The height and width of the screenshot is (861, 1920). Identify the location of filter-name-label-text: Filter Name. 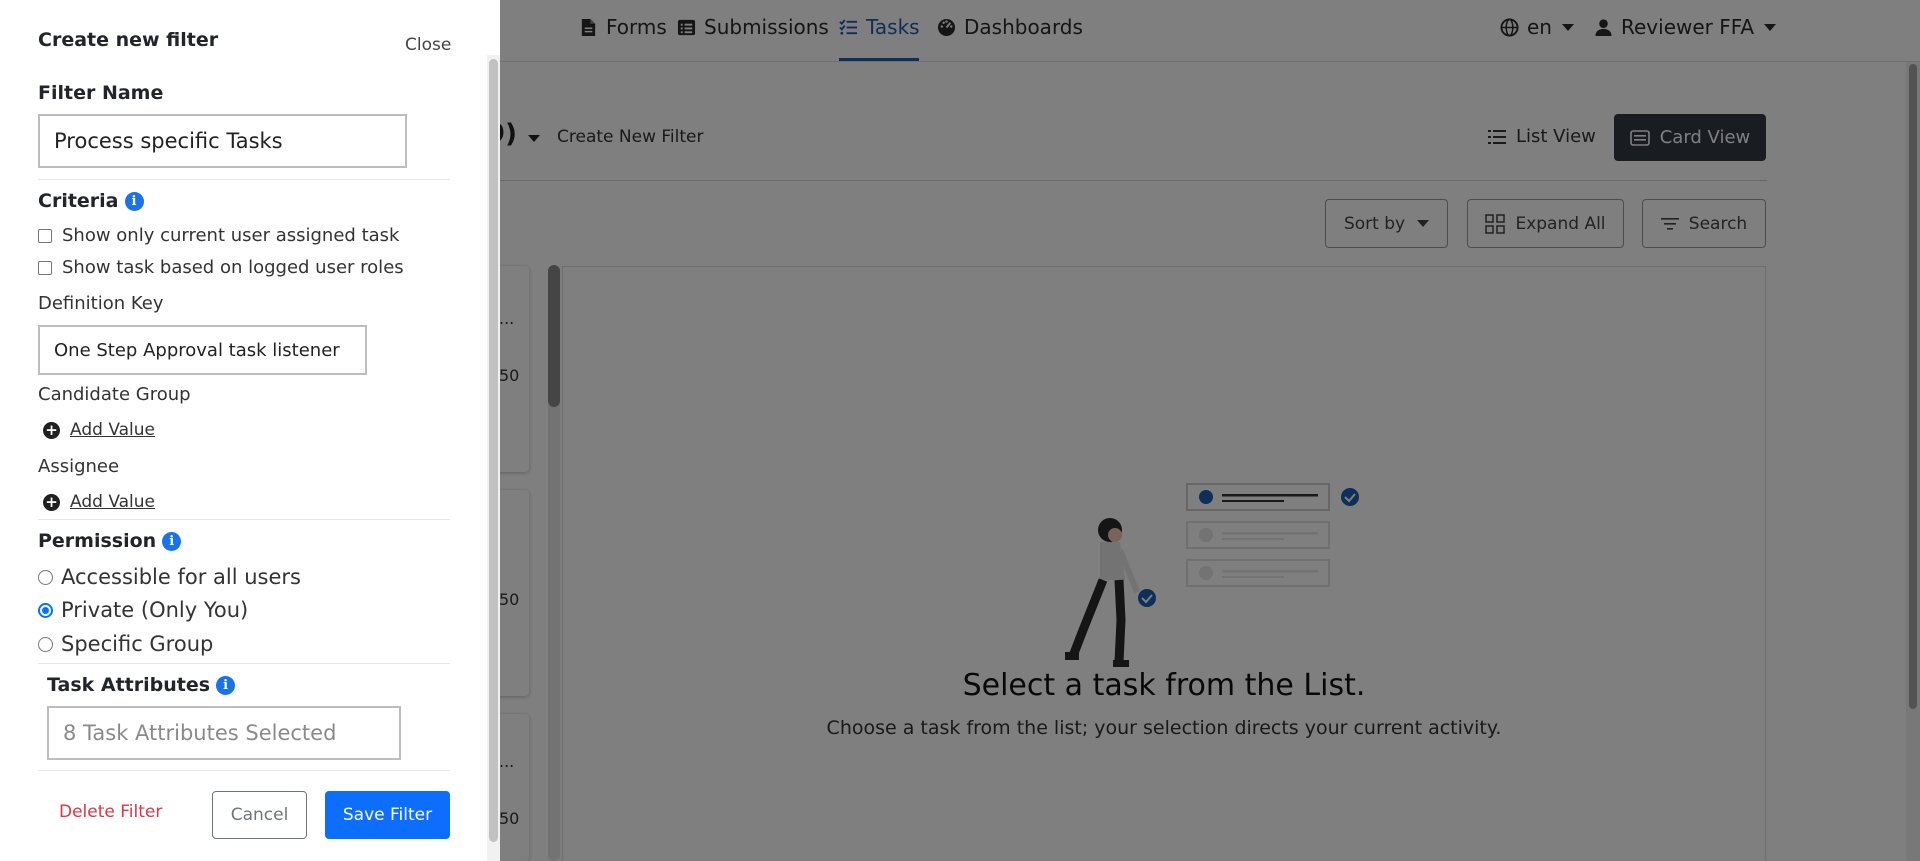
(101, 93).